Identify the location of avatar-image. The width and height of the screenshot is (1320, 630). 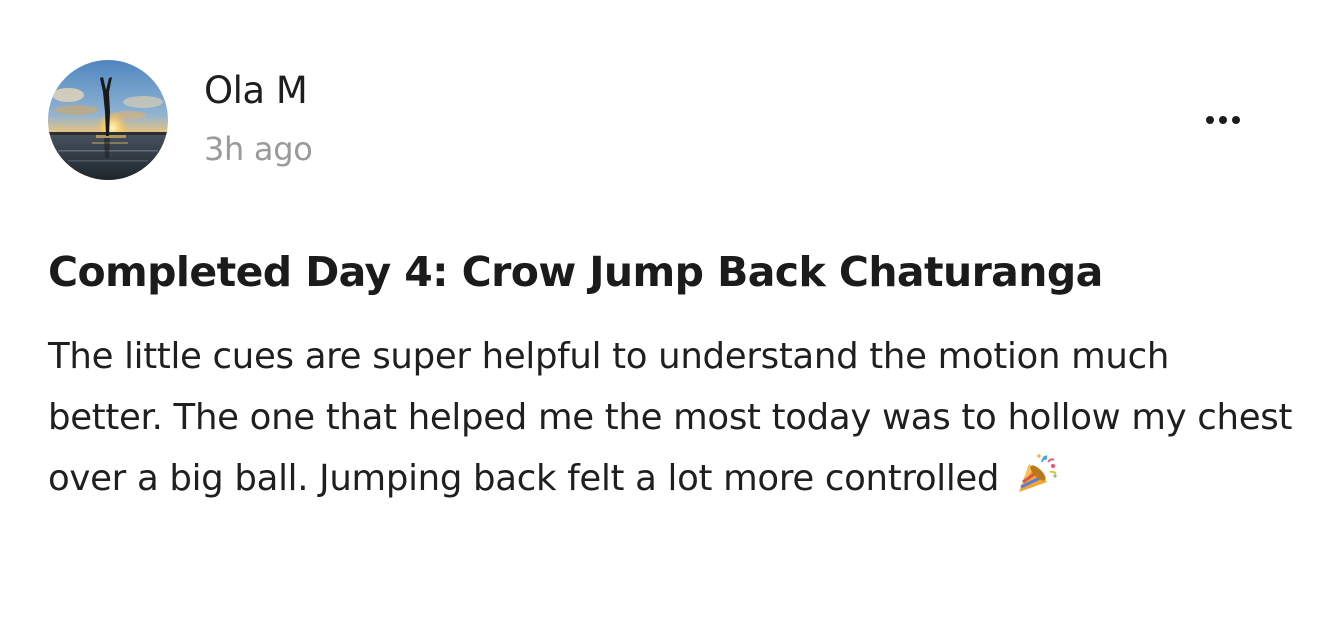
(108, 120).